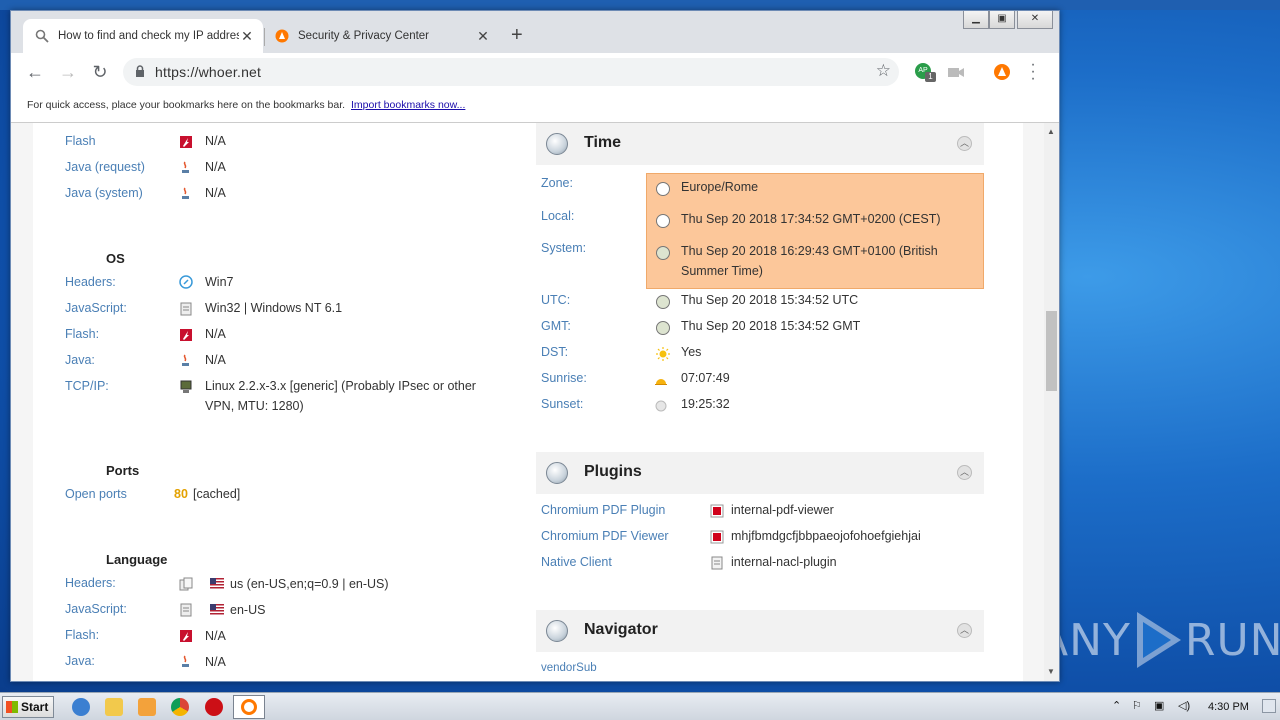  Describe the element at coordinates (215, 193) in the screenshot. I see `java-system-value: N/A` at that location.